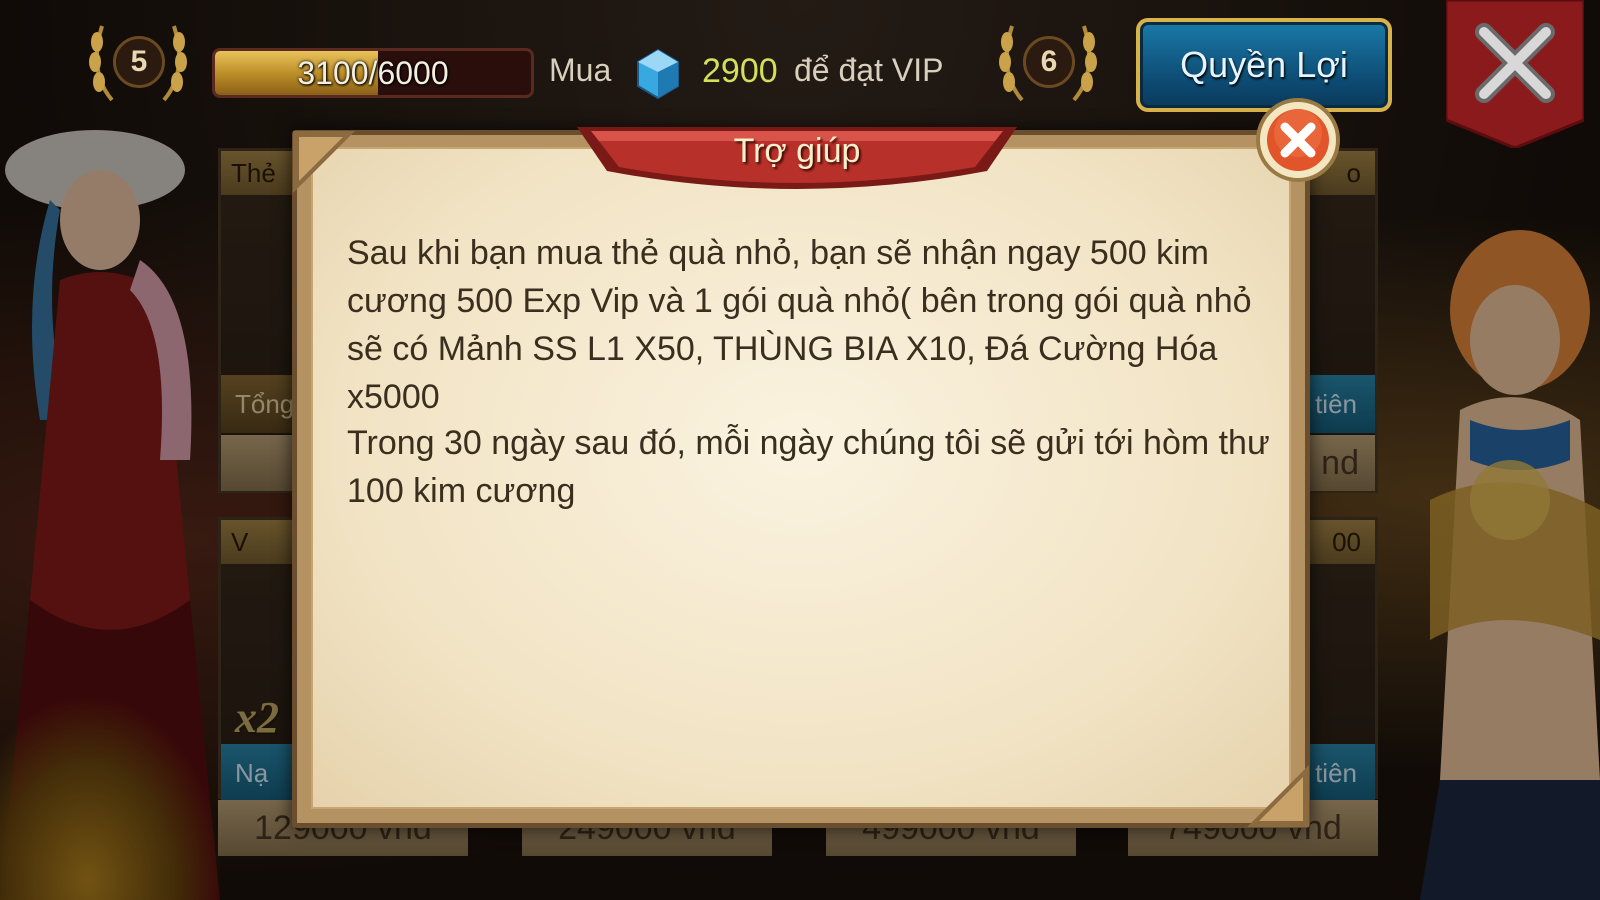  What do you see at coordinates (869, 70) in the screenshot?
I see `vip-target-label: để đạt VIP` at bounding box center [869, 70].